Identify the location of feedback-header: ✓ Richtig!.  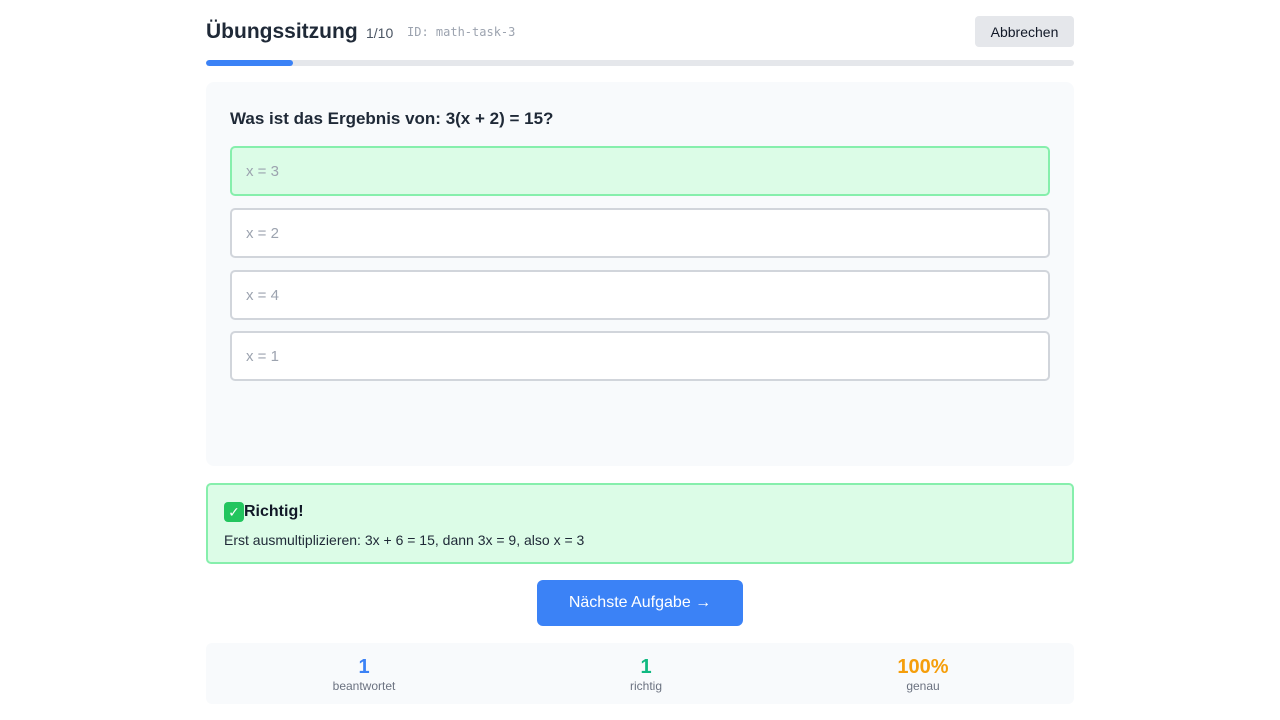
(264, 513).